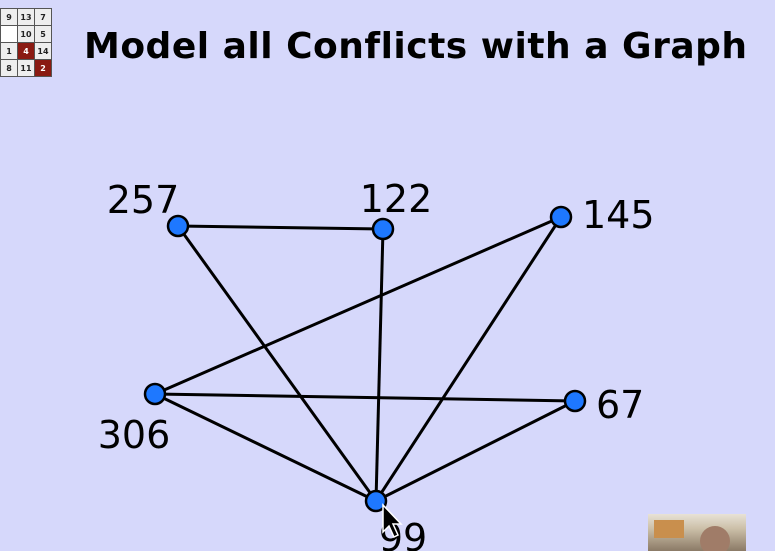 The height and width of the screenshot is (551, 775). I want to click on node-label-145: 145, so click(618, 215).